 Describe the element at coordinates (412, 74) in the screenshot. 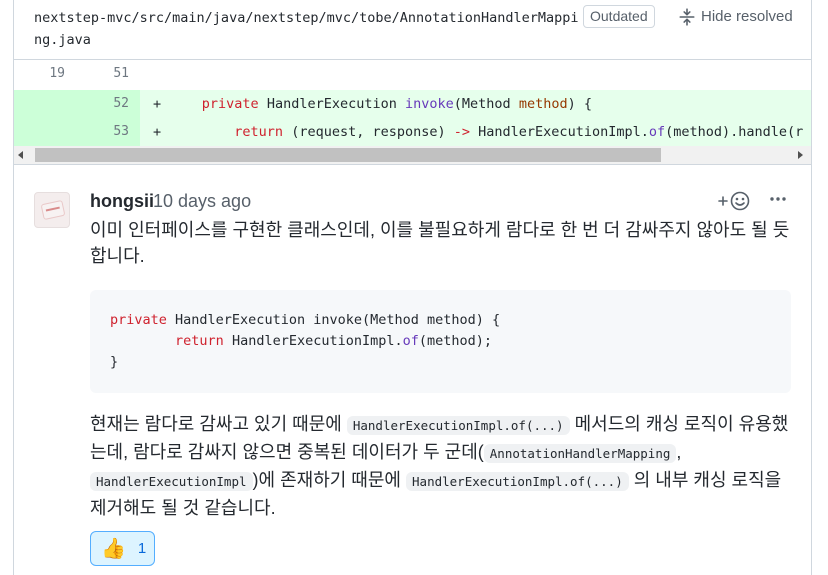

I see `diff-row-context: 19 51` at that location.